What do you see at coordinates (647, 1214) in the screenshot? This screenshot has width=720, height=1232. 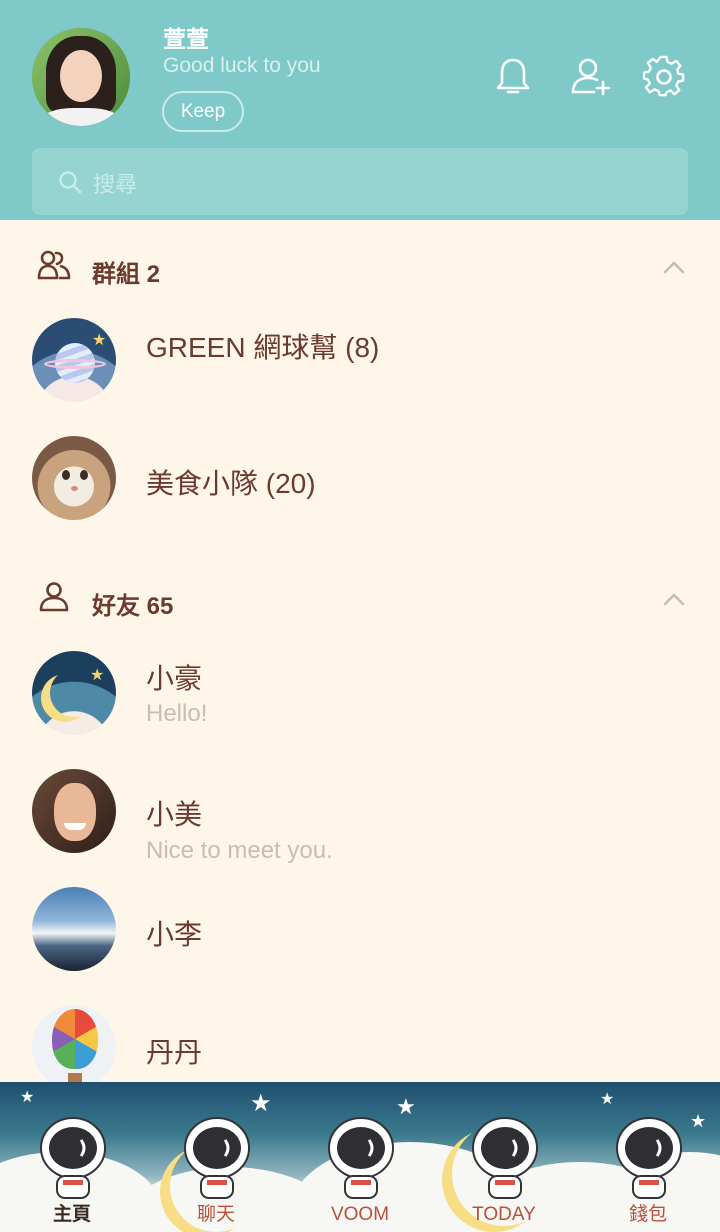 I see `nav-tab-label: 錢包` at bounding box center [647, 1214].